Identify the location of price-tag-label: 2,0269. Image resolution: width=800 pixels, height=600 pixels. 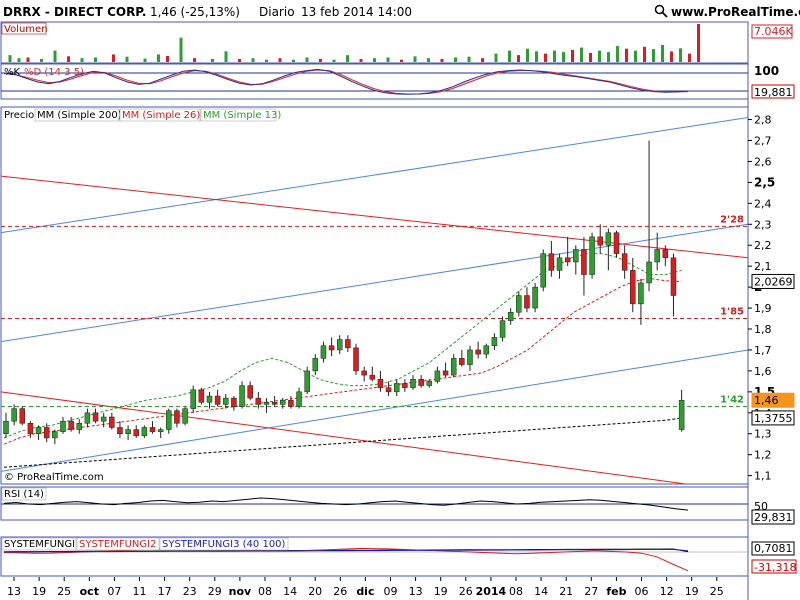
(773, 281).